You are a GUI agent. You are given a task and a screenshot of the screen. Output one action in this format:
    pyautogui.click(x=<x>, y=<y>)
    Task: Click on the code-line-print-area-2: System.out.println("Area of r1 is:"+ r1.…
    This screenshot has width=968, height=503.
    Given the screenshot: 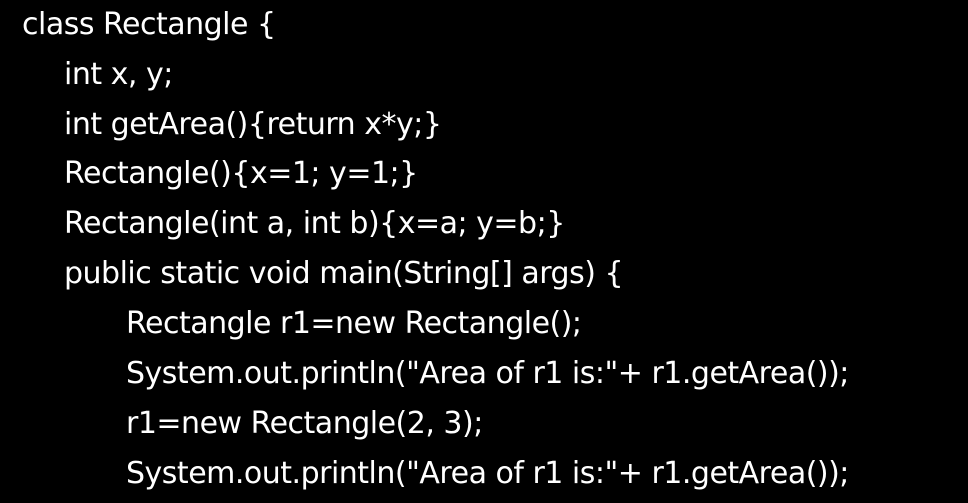 What is the action you would take?
    pyautogui.click(x=487, y=473)
    